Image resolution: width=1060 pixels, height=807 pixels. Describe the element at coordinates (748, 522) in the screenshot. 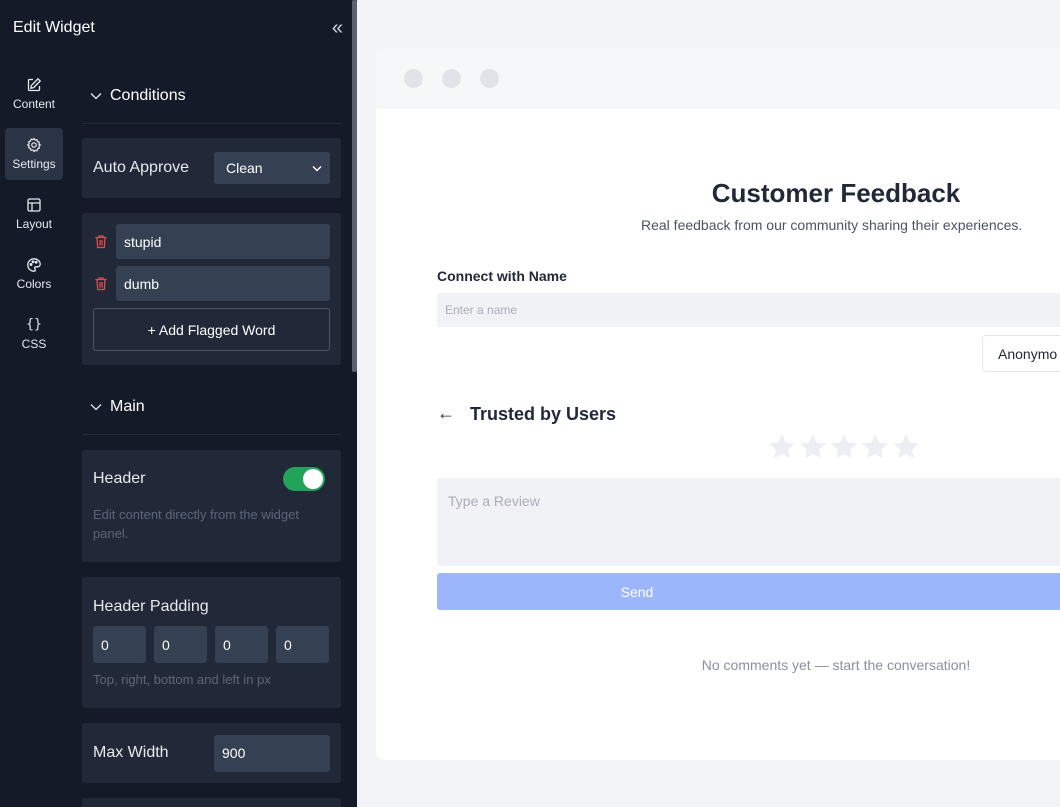

I see `review-textarea: Type a Review` at that location.